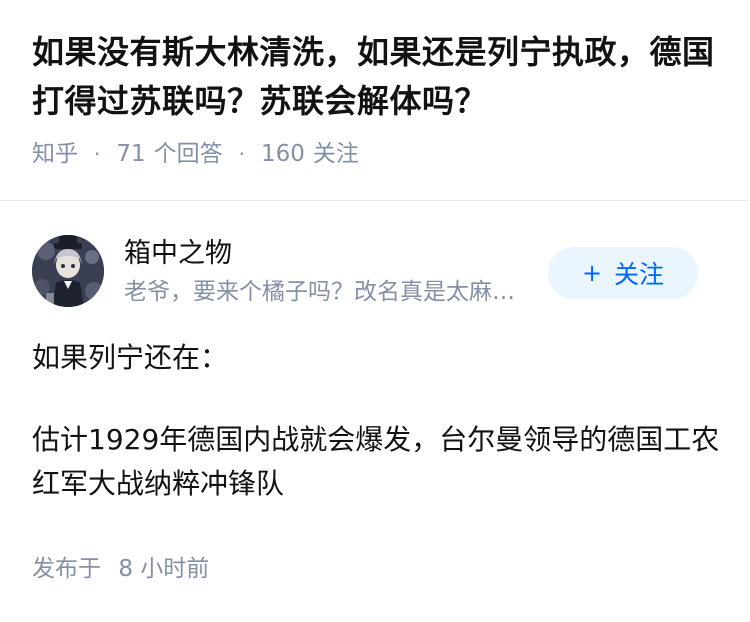 This screenshot has height=622, width=750. I want to click on avatar, so click(68, 271).